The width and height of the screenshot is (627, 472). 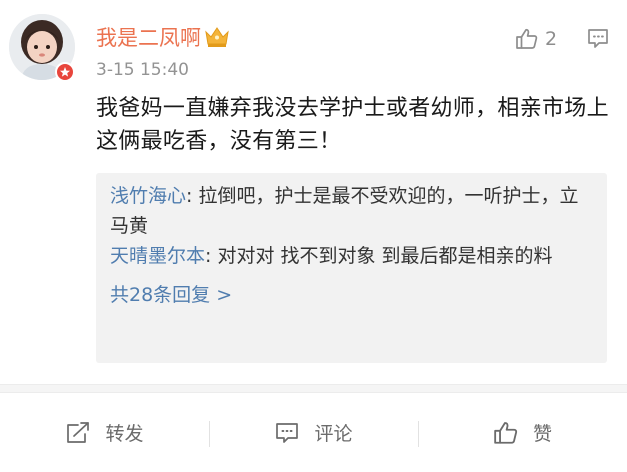 I want to click on comment-button: 评论, so click(x=313, y=433).